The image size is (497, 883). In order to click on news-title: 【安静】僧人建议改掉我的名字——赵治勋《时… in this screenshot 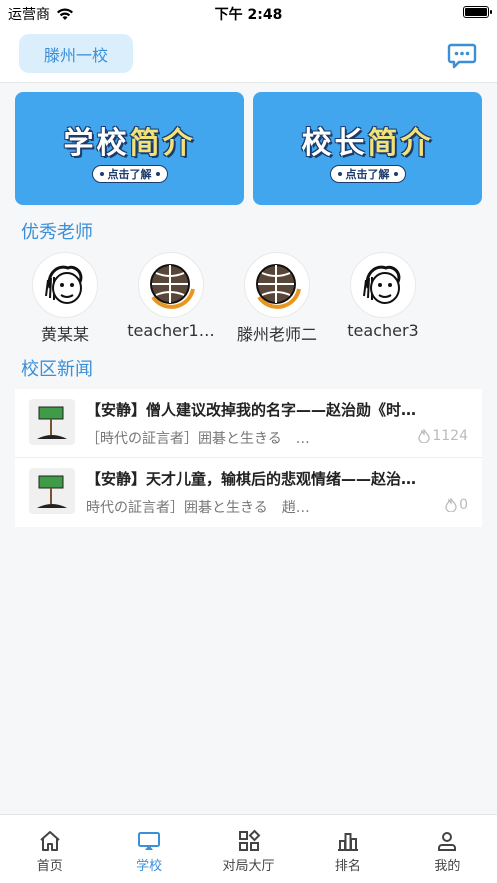, I will do `click(251, 410)`.